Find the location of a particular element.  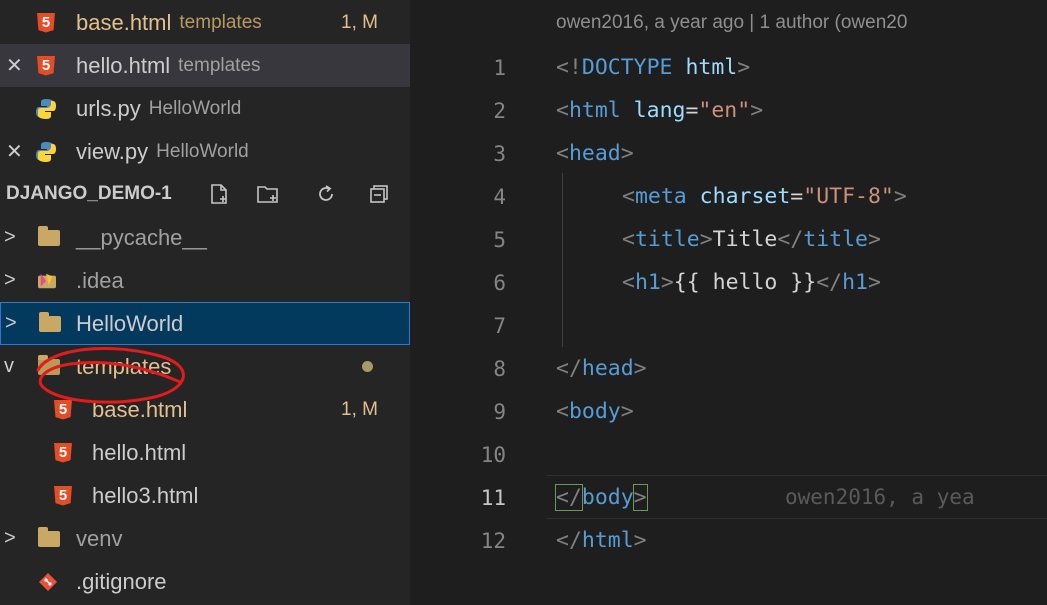

code-line-12: </html> is located at coordinates (601, 540).